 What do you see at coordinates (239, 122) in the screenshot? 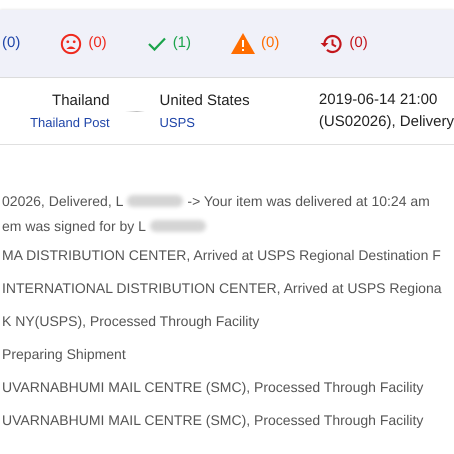
I see `destination-carrier: USPS` at bounding box center [239, 122].